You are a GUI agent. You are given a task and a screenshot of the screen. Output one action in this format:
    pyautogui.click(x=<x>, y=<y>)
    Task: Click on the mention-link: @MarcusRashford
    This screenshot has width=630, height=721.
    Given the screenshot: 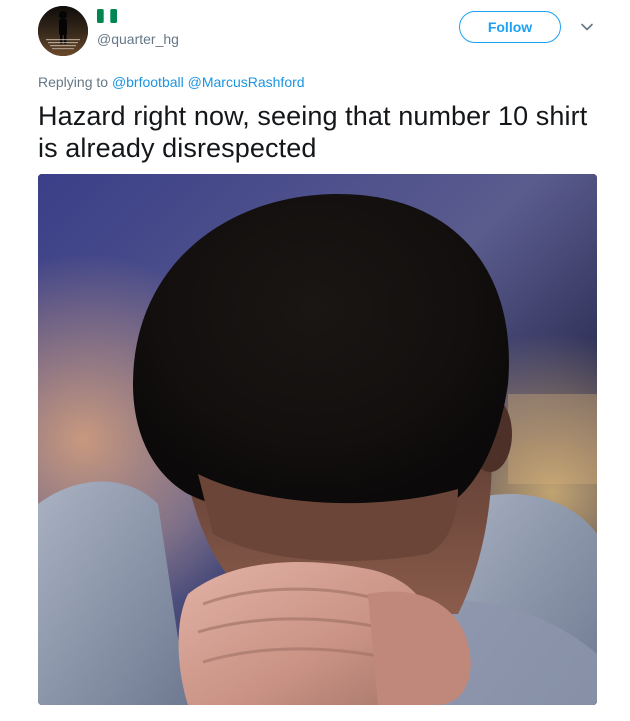 What is the action you would take?
    pyautogui.click(x=246, y=82)
    